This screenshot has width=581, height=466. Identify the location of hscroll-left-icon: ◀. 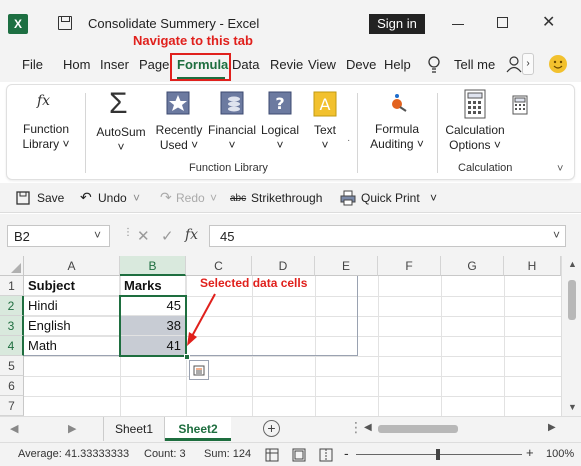
(368, 427).